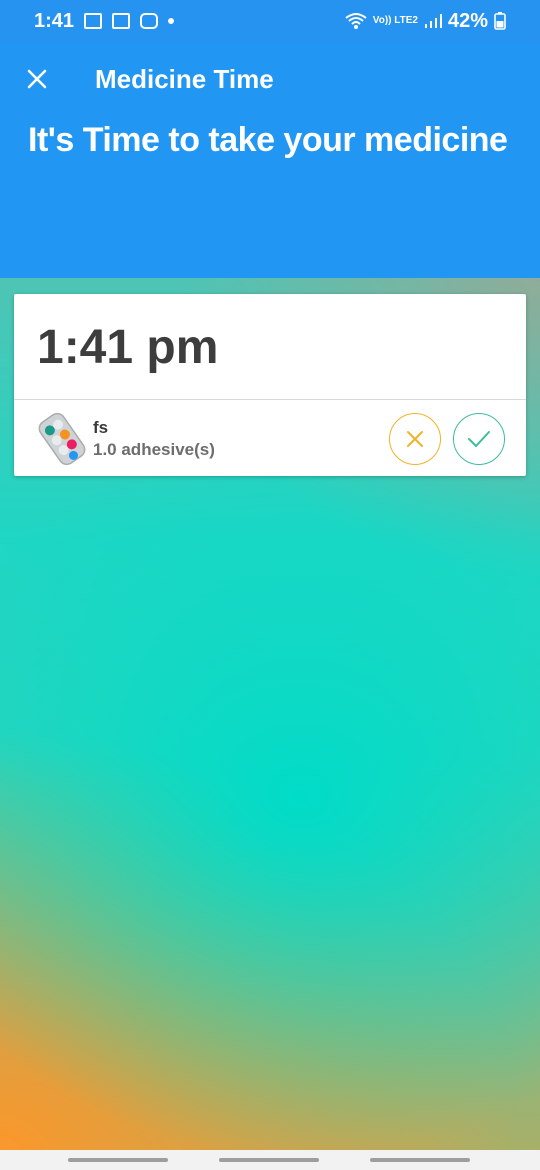 The width and height of the screenshot is (540, 1170). I want to click on skip-button, so click(415, 439).